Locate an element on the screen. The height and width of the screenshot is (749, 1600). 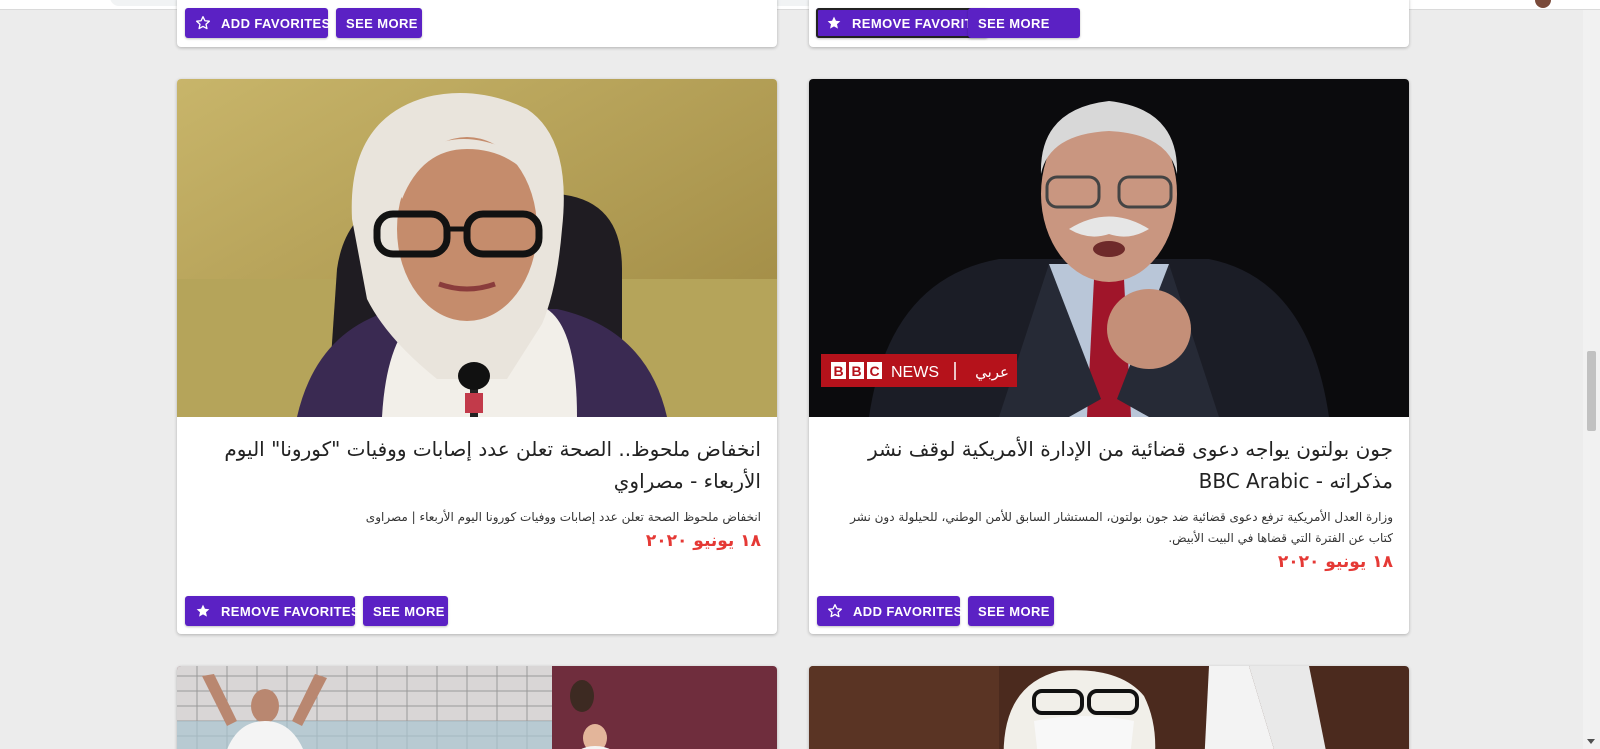
bbc-letter-c: C is located at coordinates (874, 371).